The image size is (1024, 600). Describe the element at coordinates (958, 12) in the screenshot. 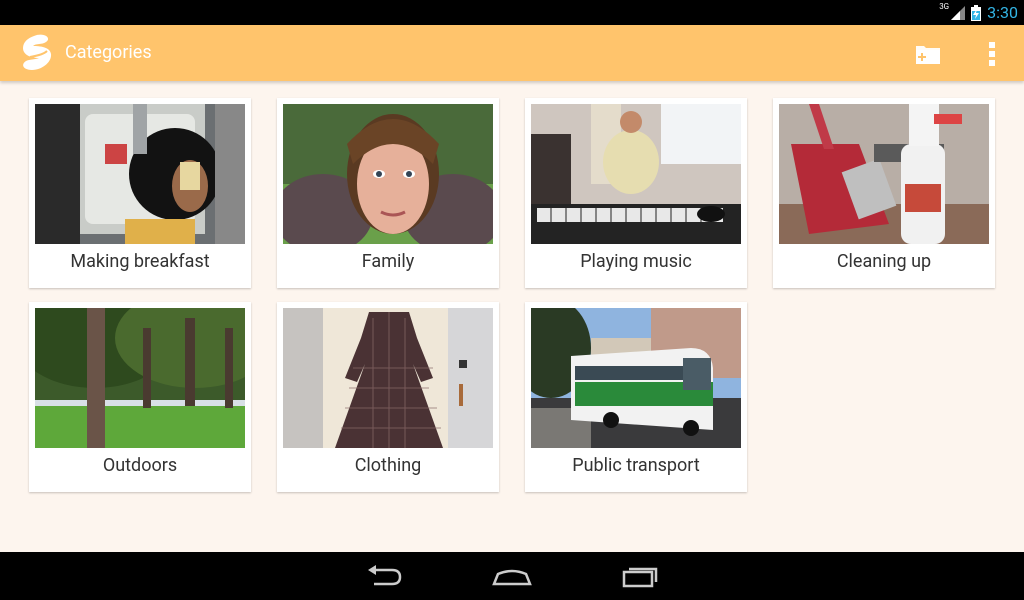

I see `signal-icon` at that location.